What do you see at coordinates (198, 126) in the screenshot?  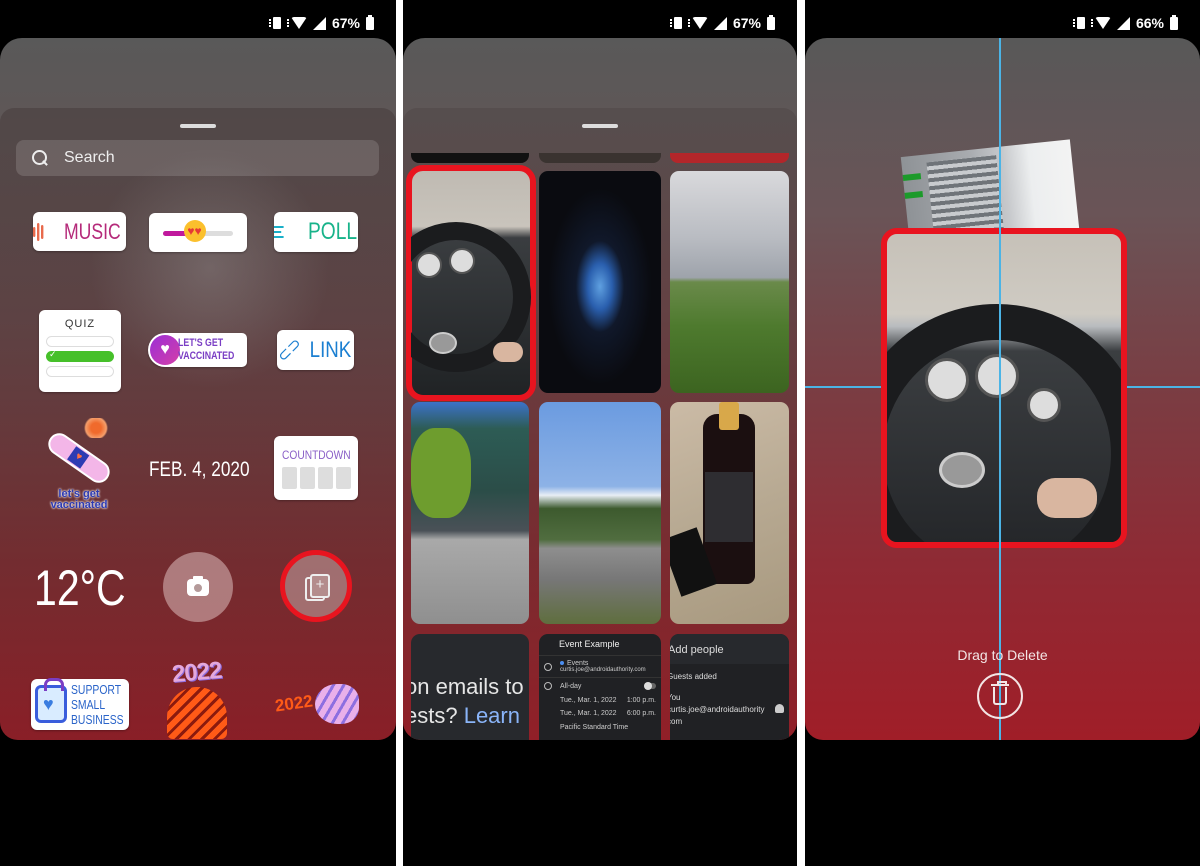 I see `sheet-drag-handle` at bounding box center [198, 126].